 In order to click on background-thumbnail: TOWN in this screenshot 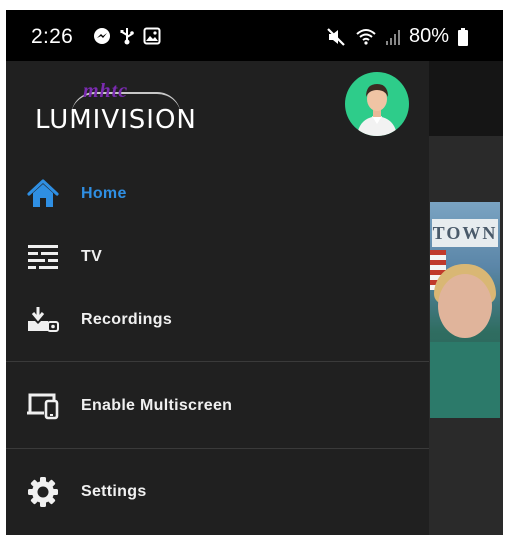, I will do `click(465, 310)`.